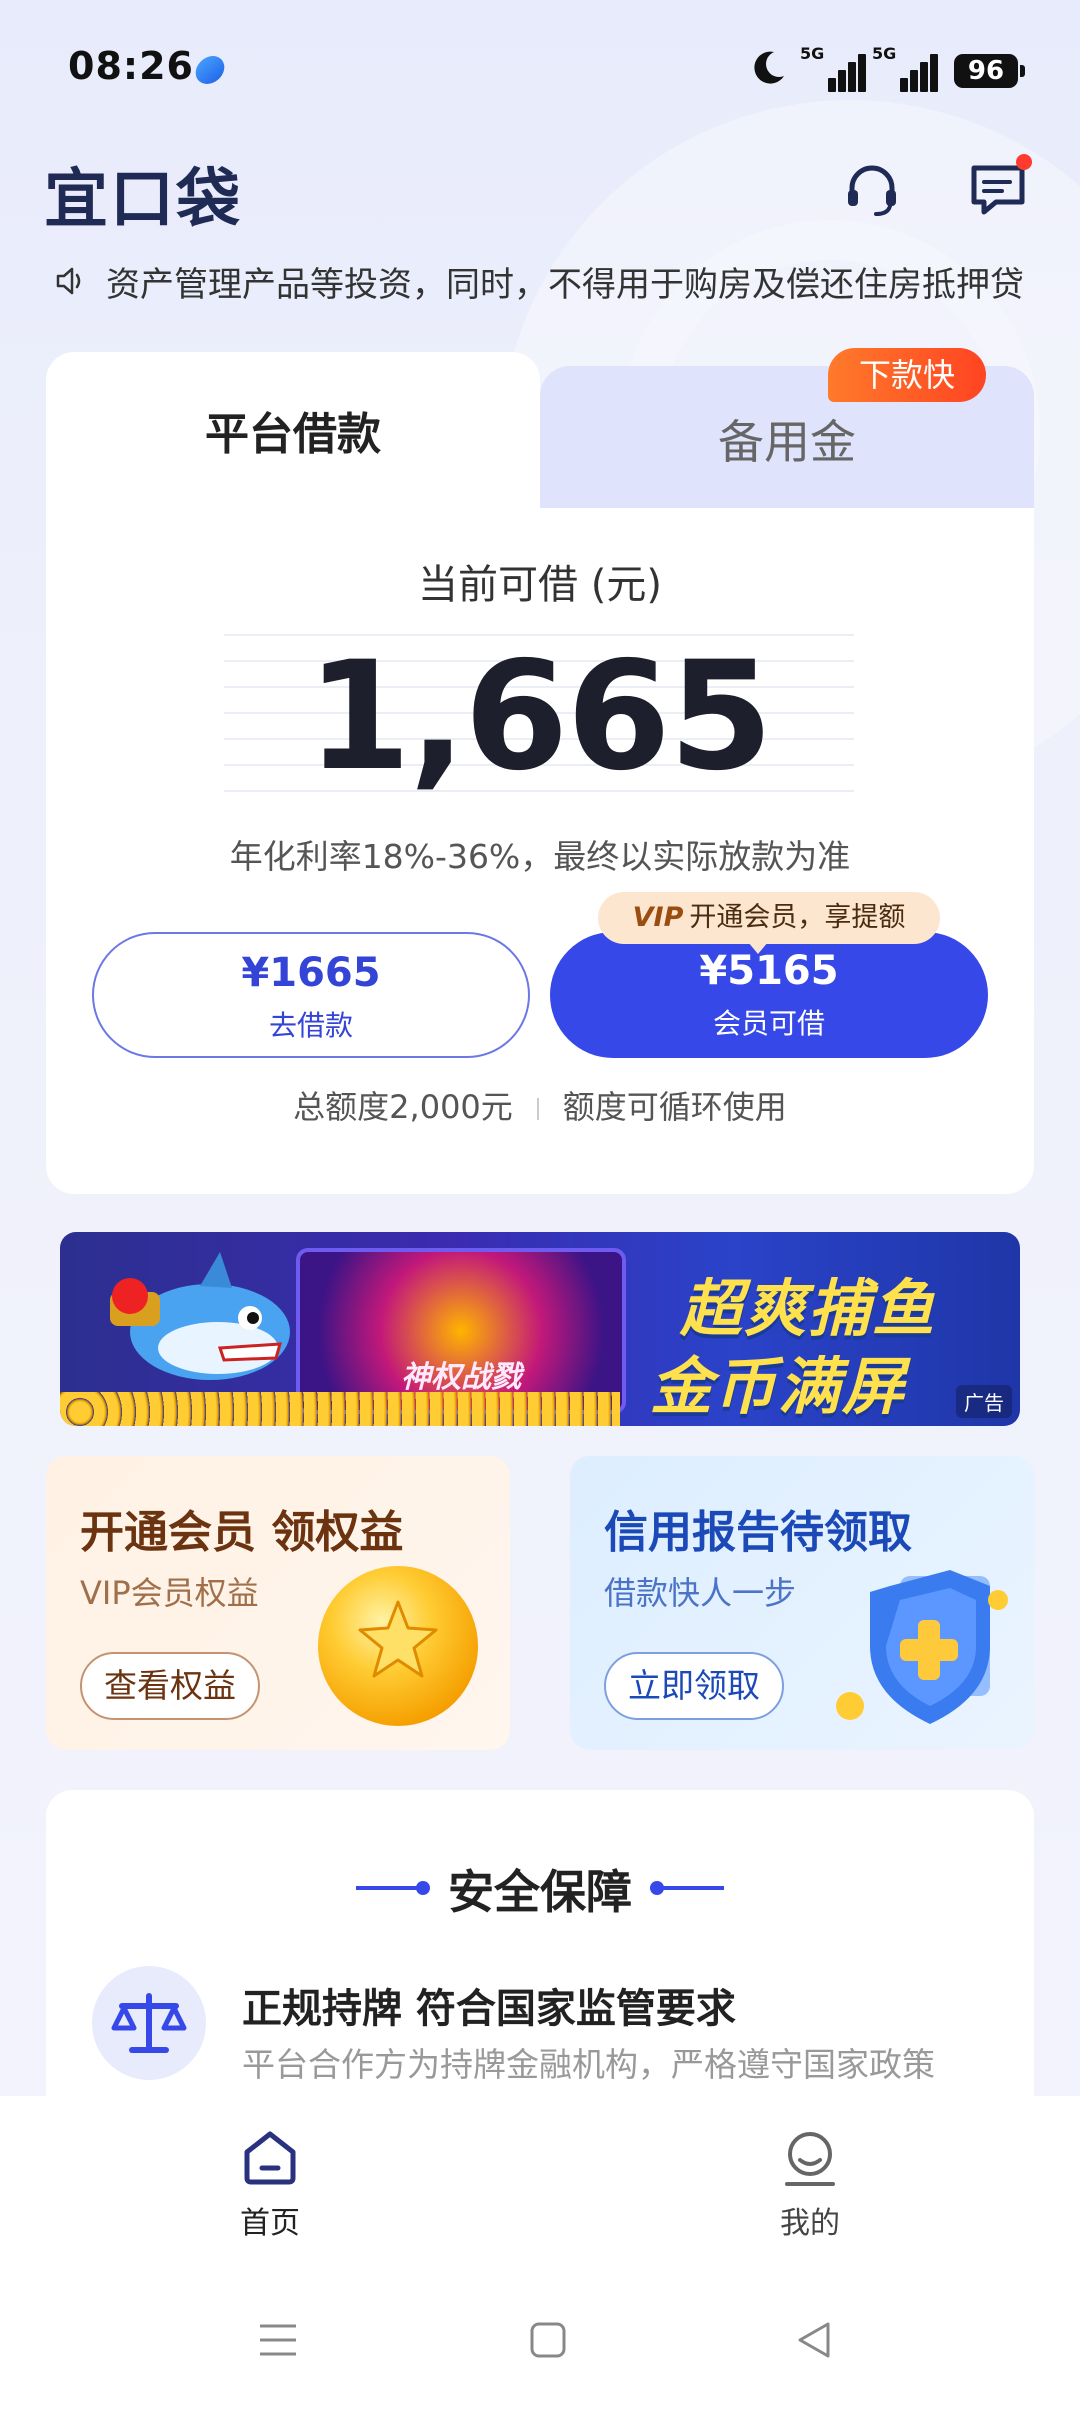 The image size is (1080, 2412). What do you see at coordinates (694, 1686) in the screenshot?
I see `claim-report-button: 立即领取` at bounding box center [694, 1686].